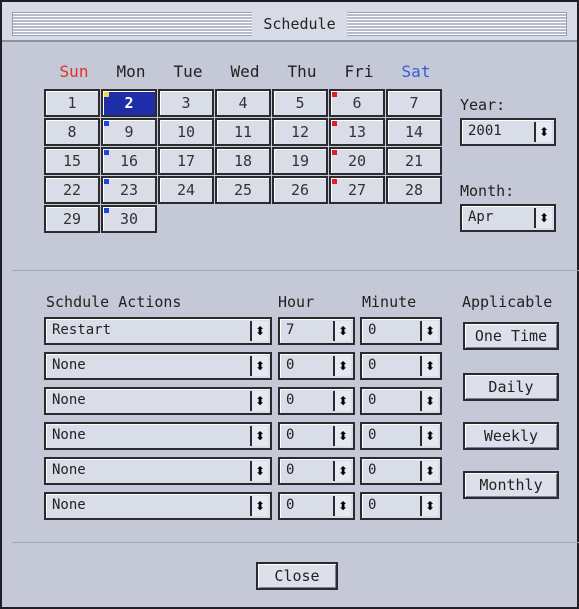 The height and width of the screenshot is (609, 579). What do you see at coordinates (300, 132) in the screenshot?
I see `calendar-day: 12` at bounding box center [300, 132].